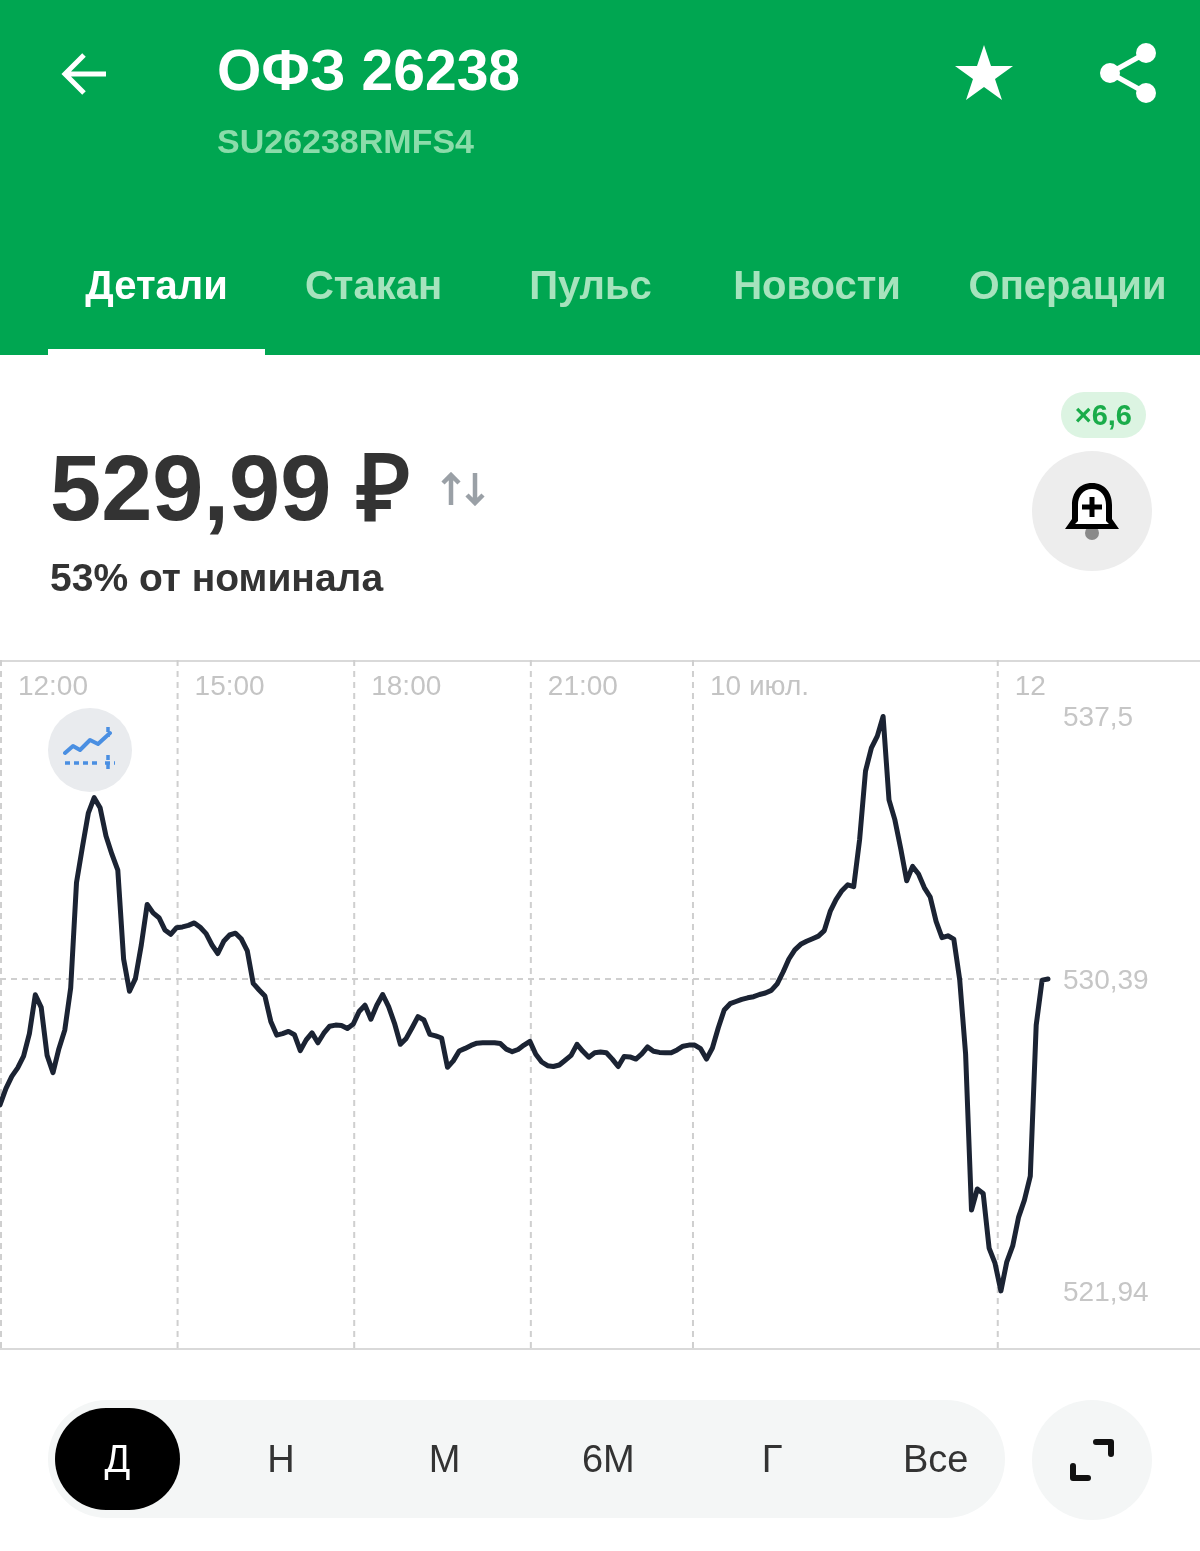  Describe the element at coordinates (281, 1459) in the screenshot. I see `period-option: Н` at that location.